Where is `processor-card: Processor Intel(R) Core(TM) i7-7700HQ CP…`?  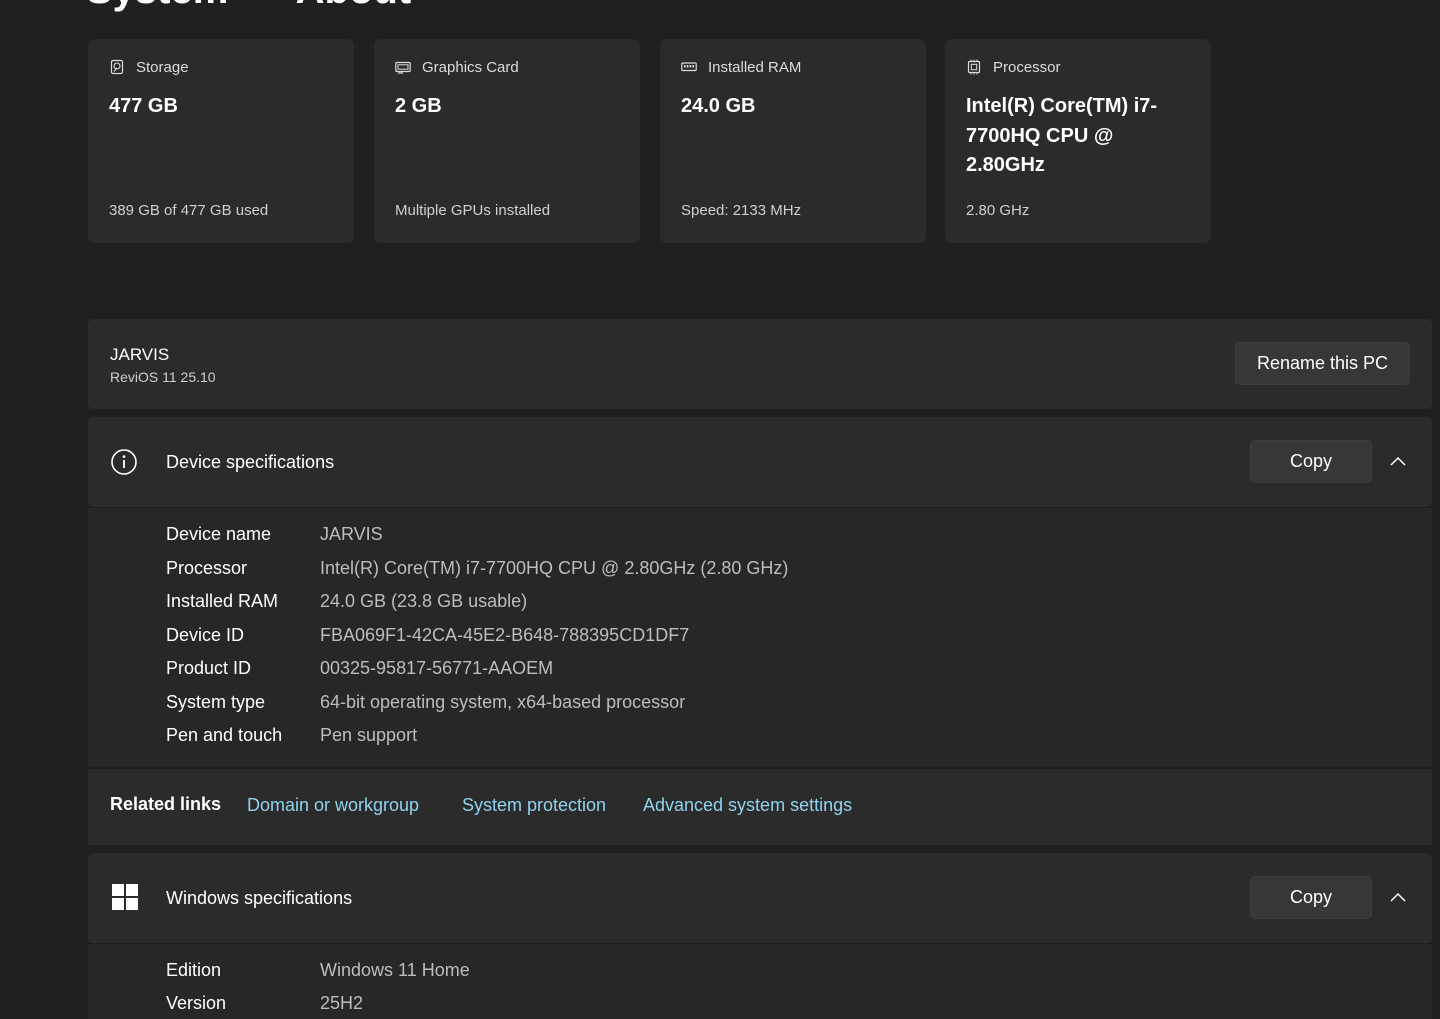
processor-card: Processor Intel(R) Core(TM) i7-7700HQ CP… is located at coordinates (1078, 141).